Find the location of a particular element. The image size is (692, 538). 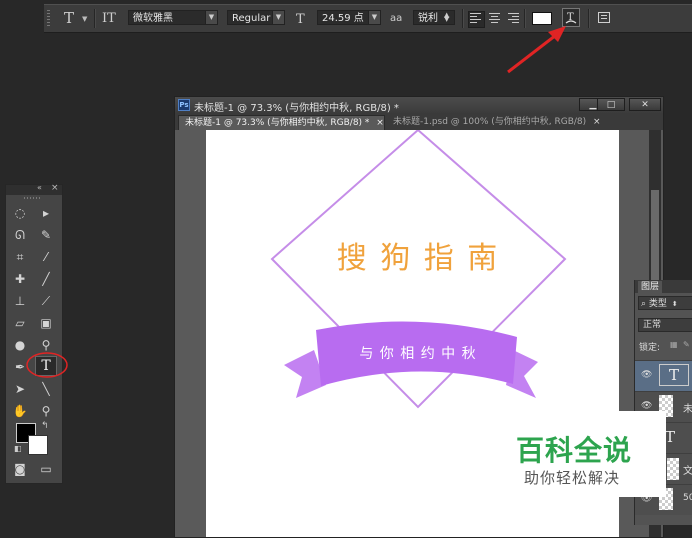

eyedropper-tool-icon: ⁄ is located at coordinates (46, 257).